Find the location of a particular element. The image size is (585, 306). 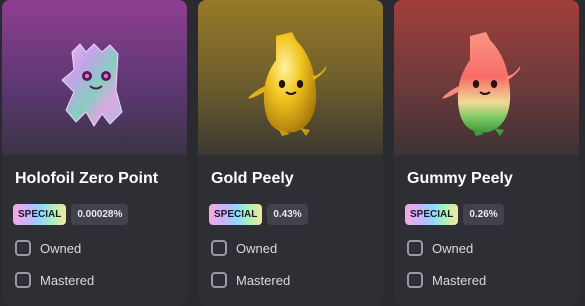

gummy-peely-figure is located at coordinates (481, 84).